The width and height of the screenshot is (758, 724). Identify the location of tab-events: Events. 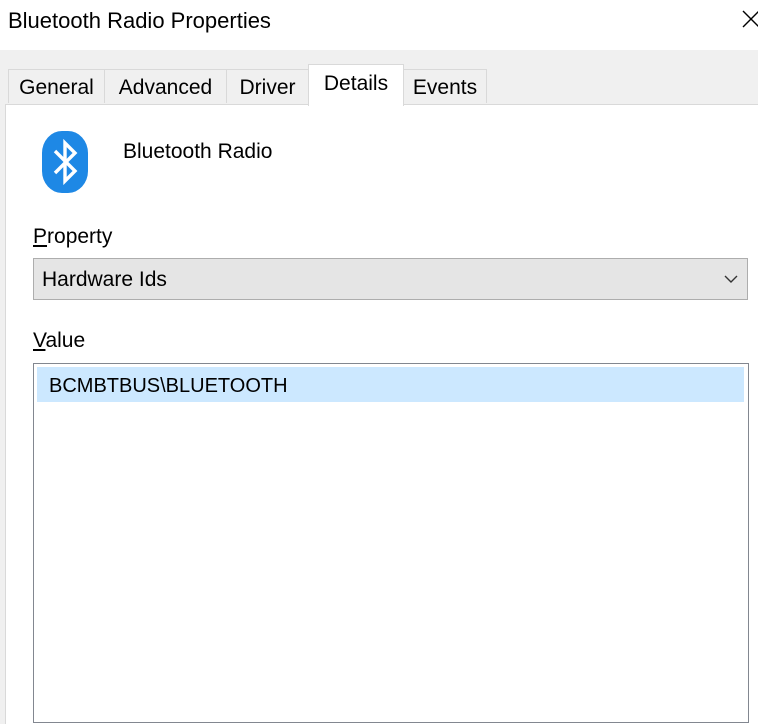
(445, 86).